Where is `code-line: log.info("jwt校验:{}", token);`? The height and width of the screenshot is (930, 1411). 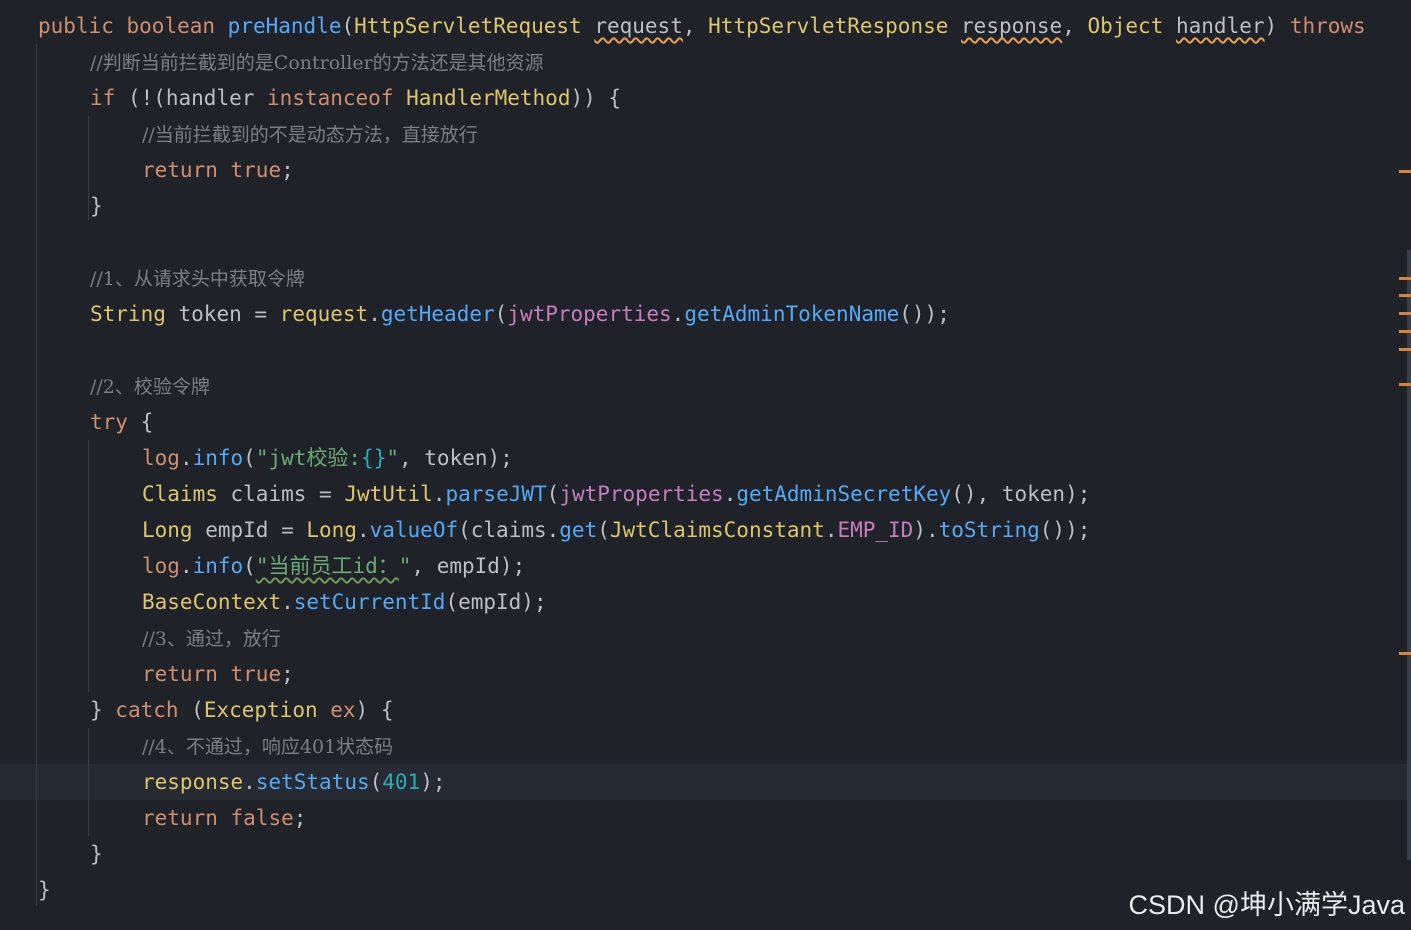
code-line: log.info("jwt校验:{}", token); is located at coordinates (705, 458).